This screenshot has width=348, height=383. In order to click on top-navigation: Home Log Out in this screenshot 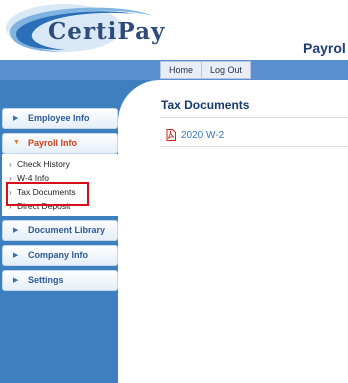, I will do `click(206, 70)`.